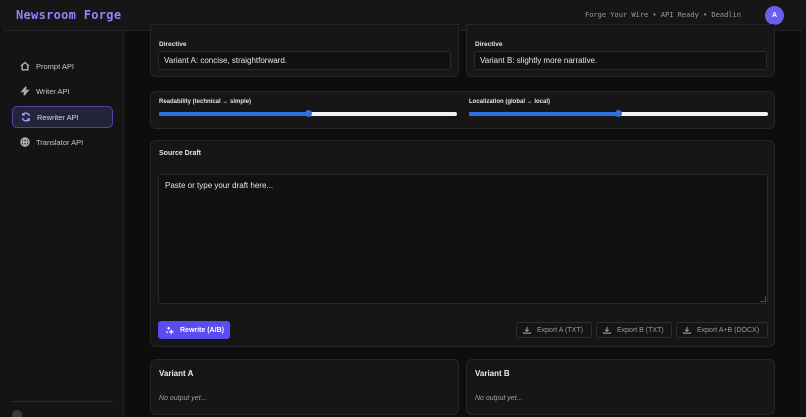 Image resolution: width=806 pixels, height=417 pixels. I want to click on localization-slider-thumb, so click(618, 113).